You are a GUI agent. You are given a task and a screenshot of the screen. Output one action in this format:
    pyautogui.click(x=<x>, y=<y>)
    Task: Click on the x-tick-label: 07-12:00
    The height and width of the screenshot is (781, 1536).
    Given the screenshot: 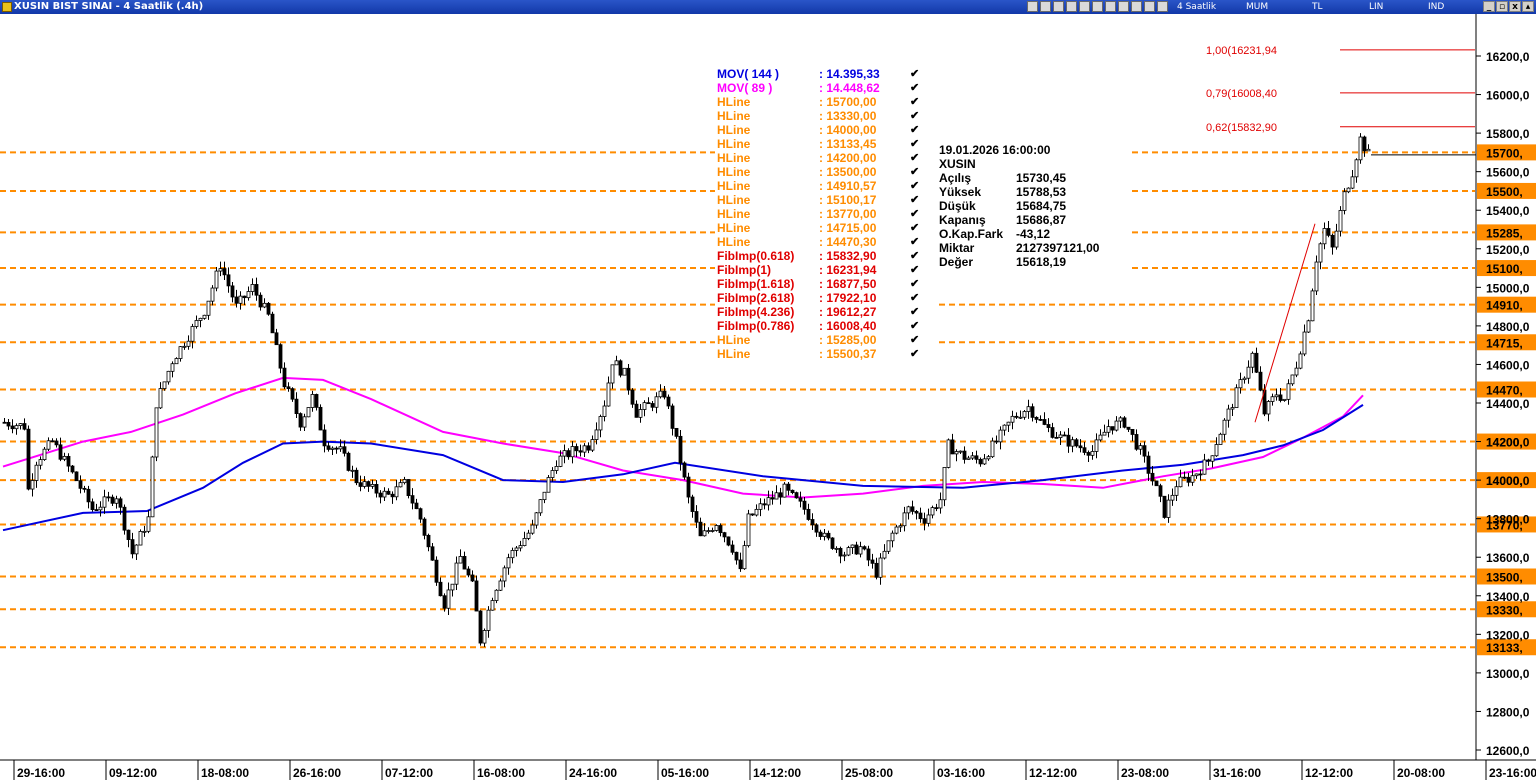 What is the action you would take?
    pyautogui.click(x=409, y=773)
    